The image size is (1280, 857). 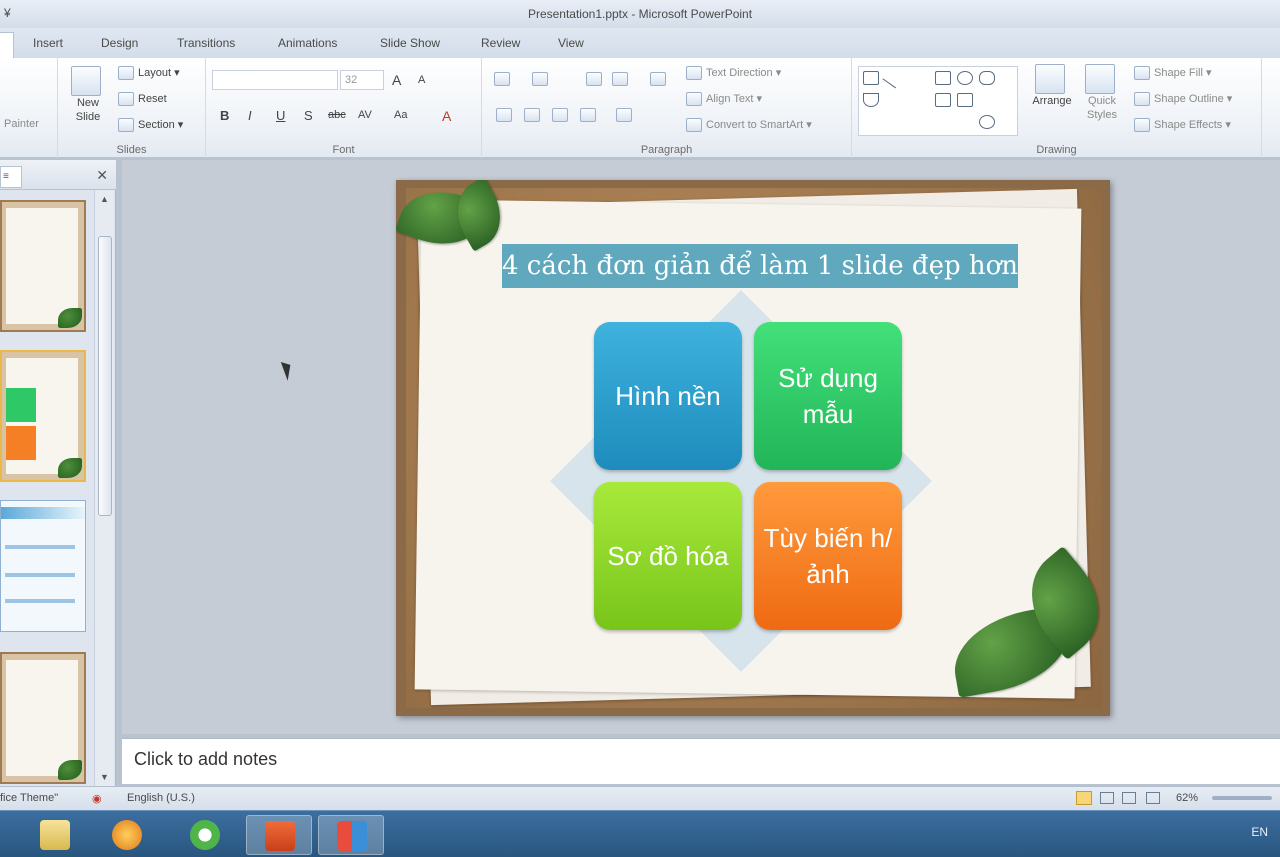 I want to click on scroll-down-icon: ▼, so click(x=104, y=777).